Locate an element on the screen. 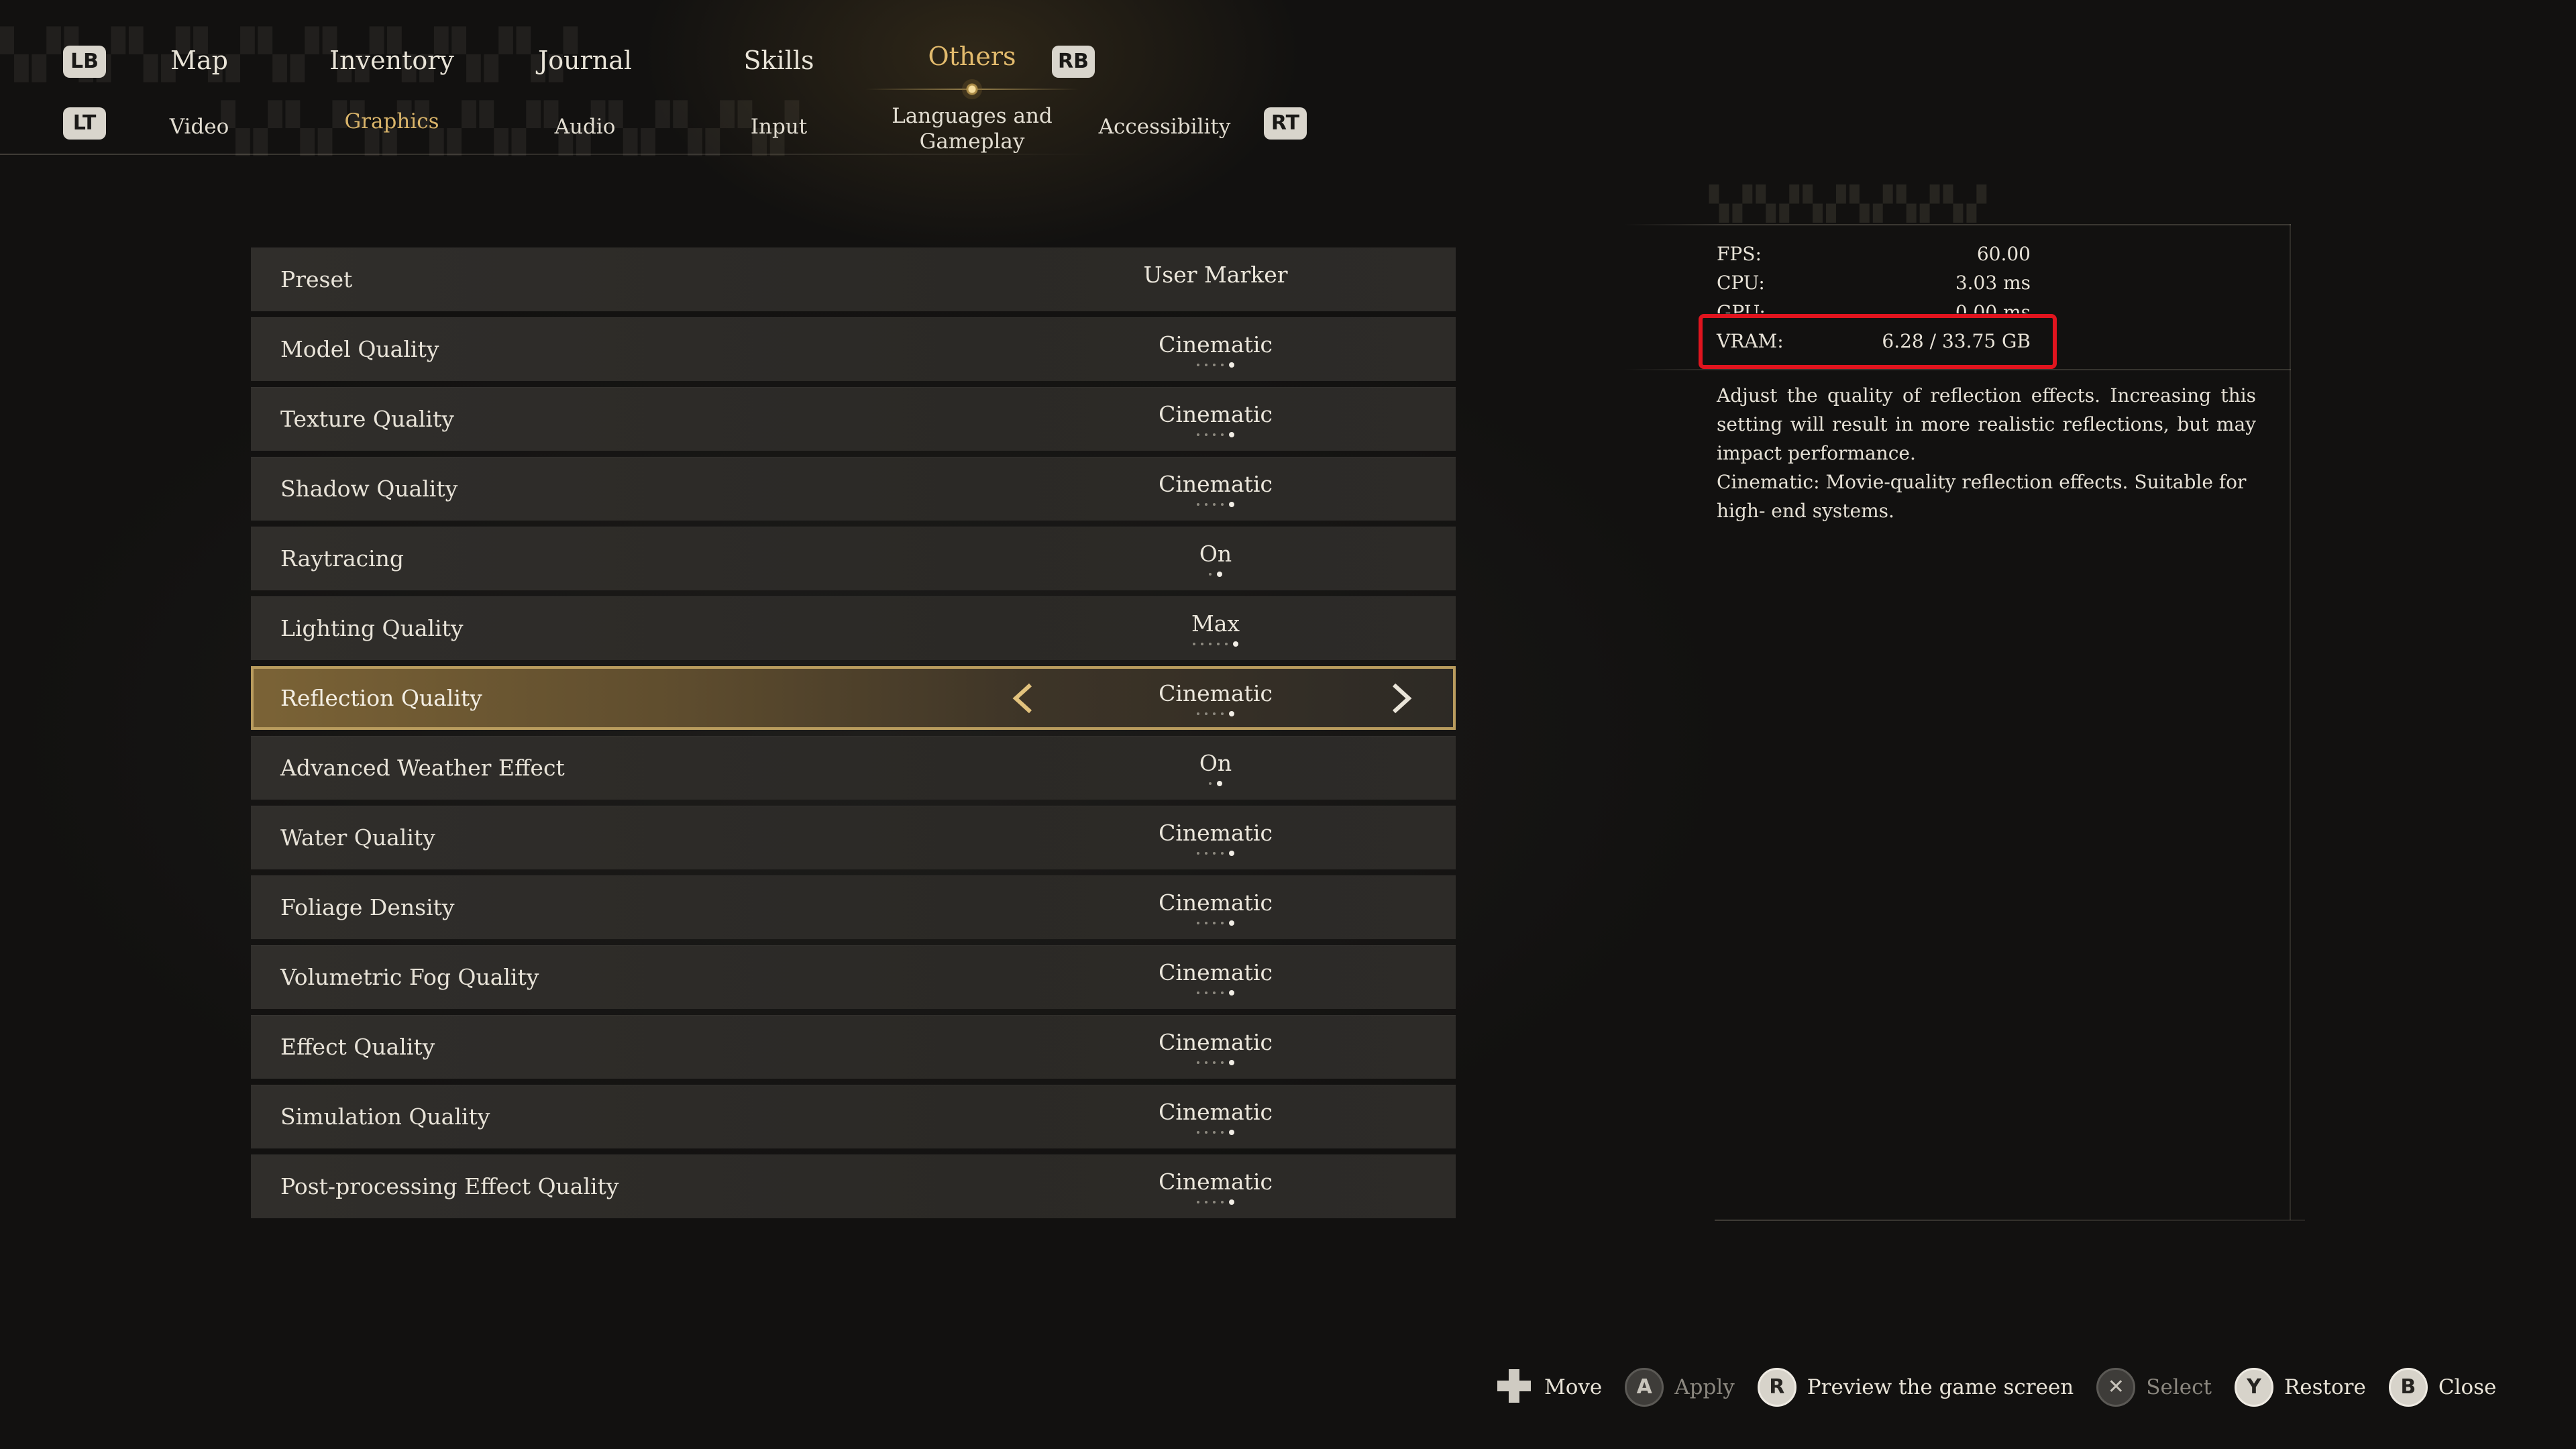 Image resolution: width=2576 pixels, height=1449 pixels. lb-button-icon: LB is located at coordinates (84, 62).